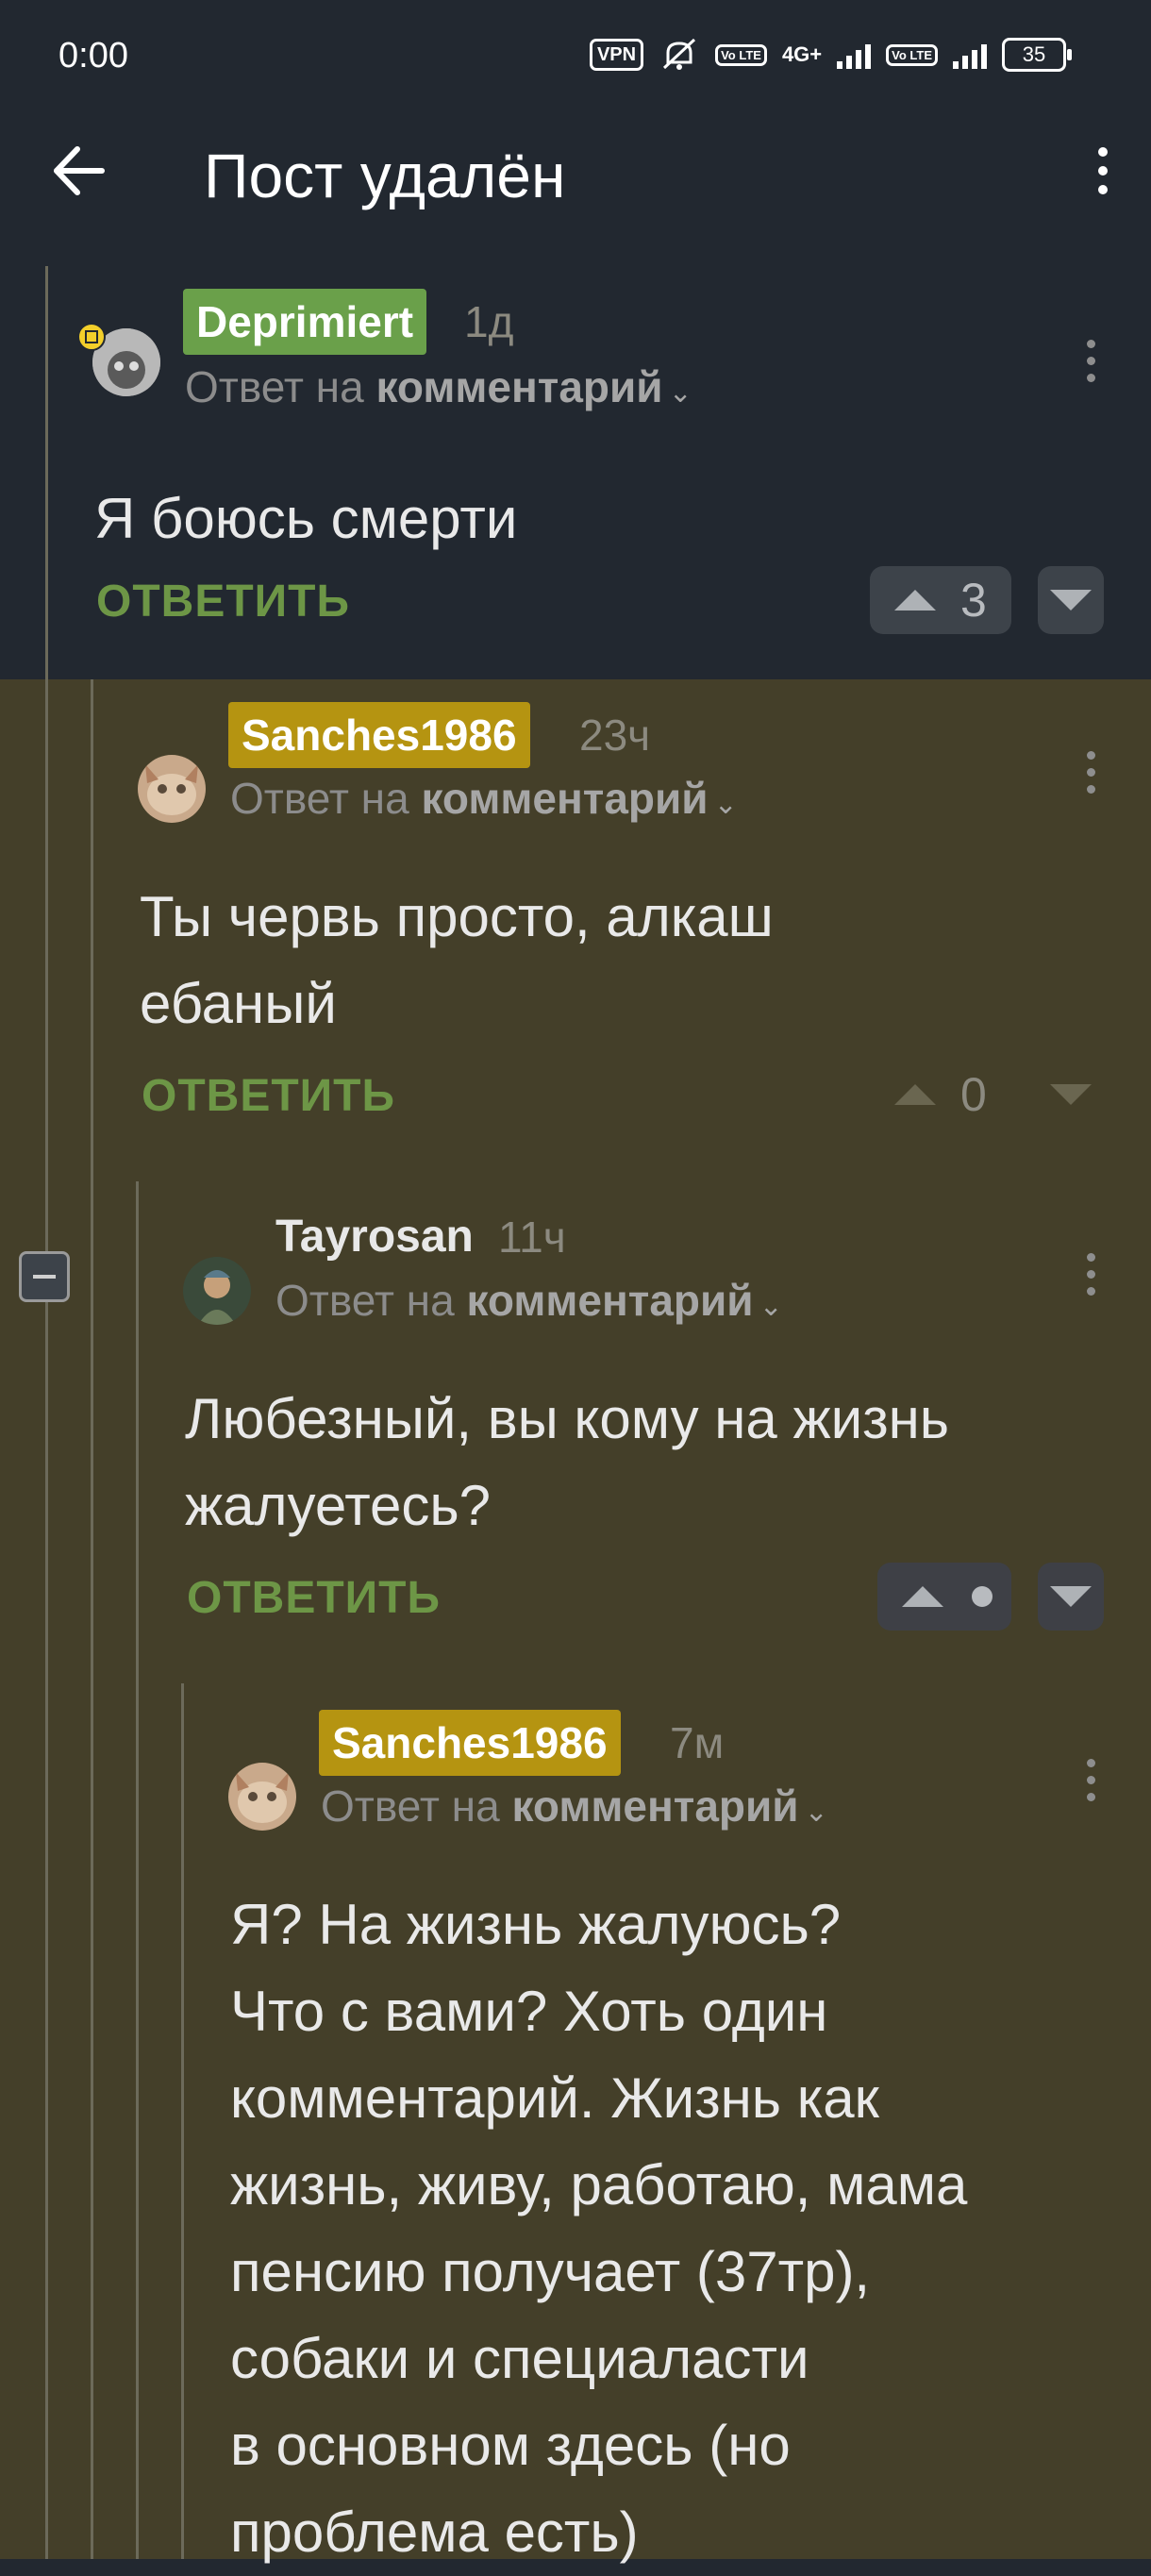 This screenshot has height=2576, width=1151. I want to click on more-menu-button, so click(1102, 175).